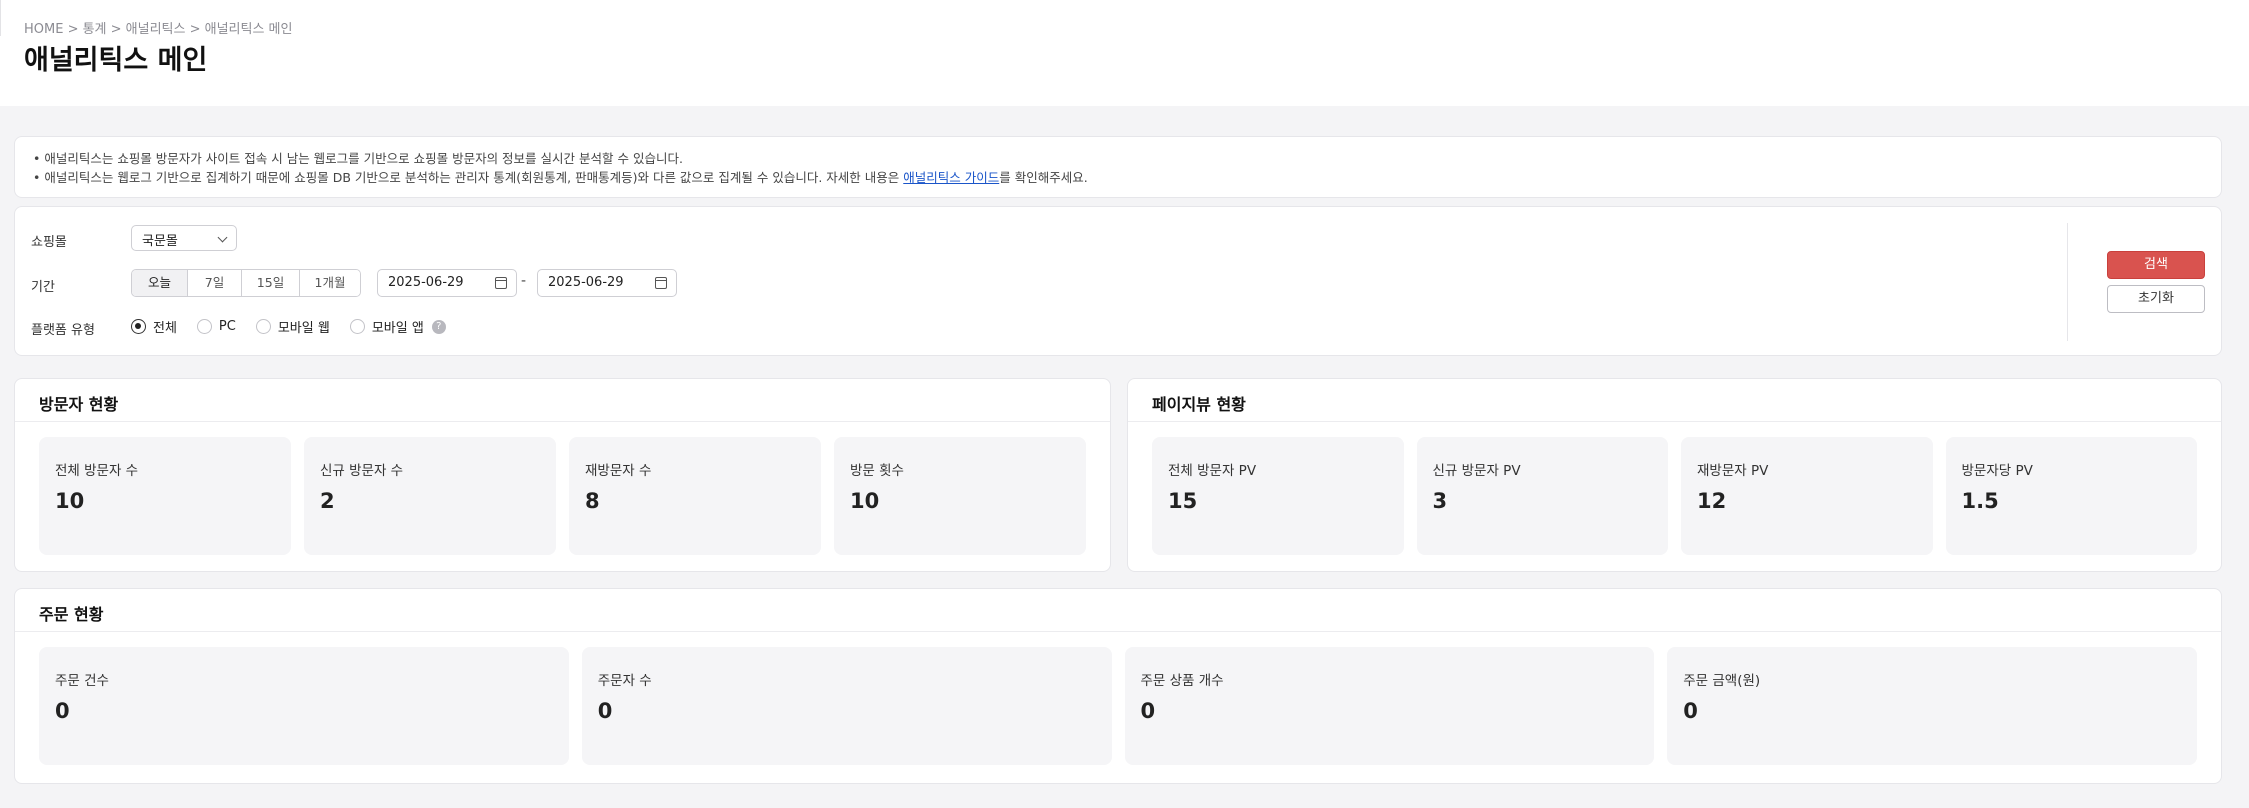 Image resolution: width=2249 pixels, height=808 pixels. Describe the element at coordinates (97, 471) in the screenshot. I see `stat-card-label: 전체 방문자 수` at that location.